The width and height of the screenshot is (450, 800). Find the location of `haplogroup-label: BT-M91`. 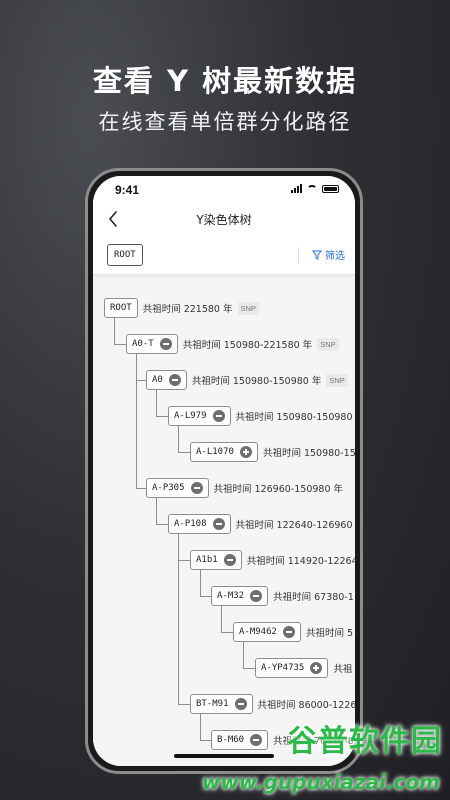

haplogroup-label: BT-M91 is located at coordinates (212, 704).